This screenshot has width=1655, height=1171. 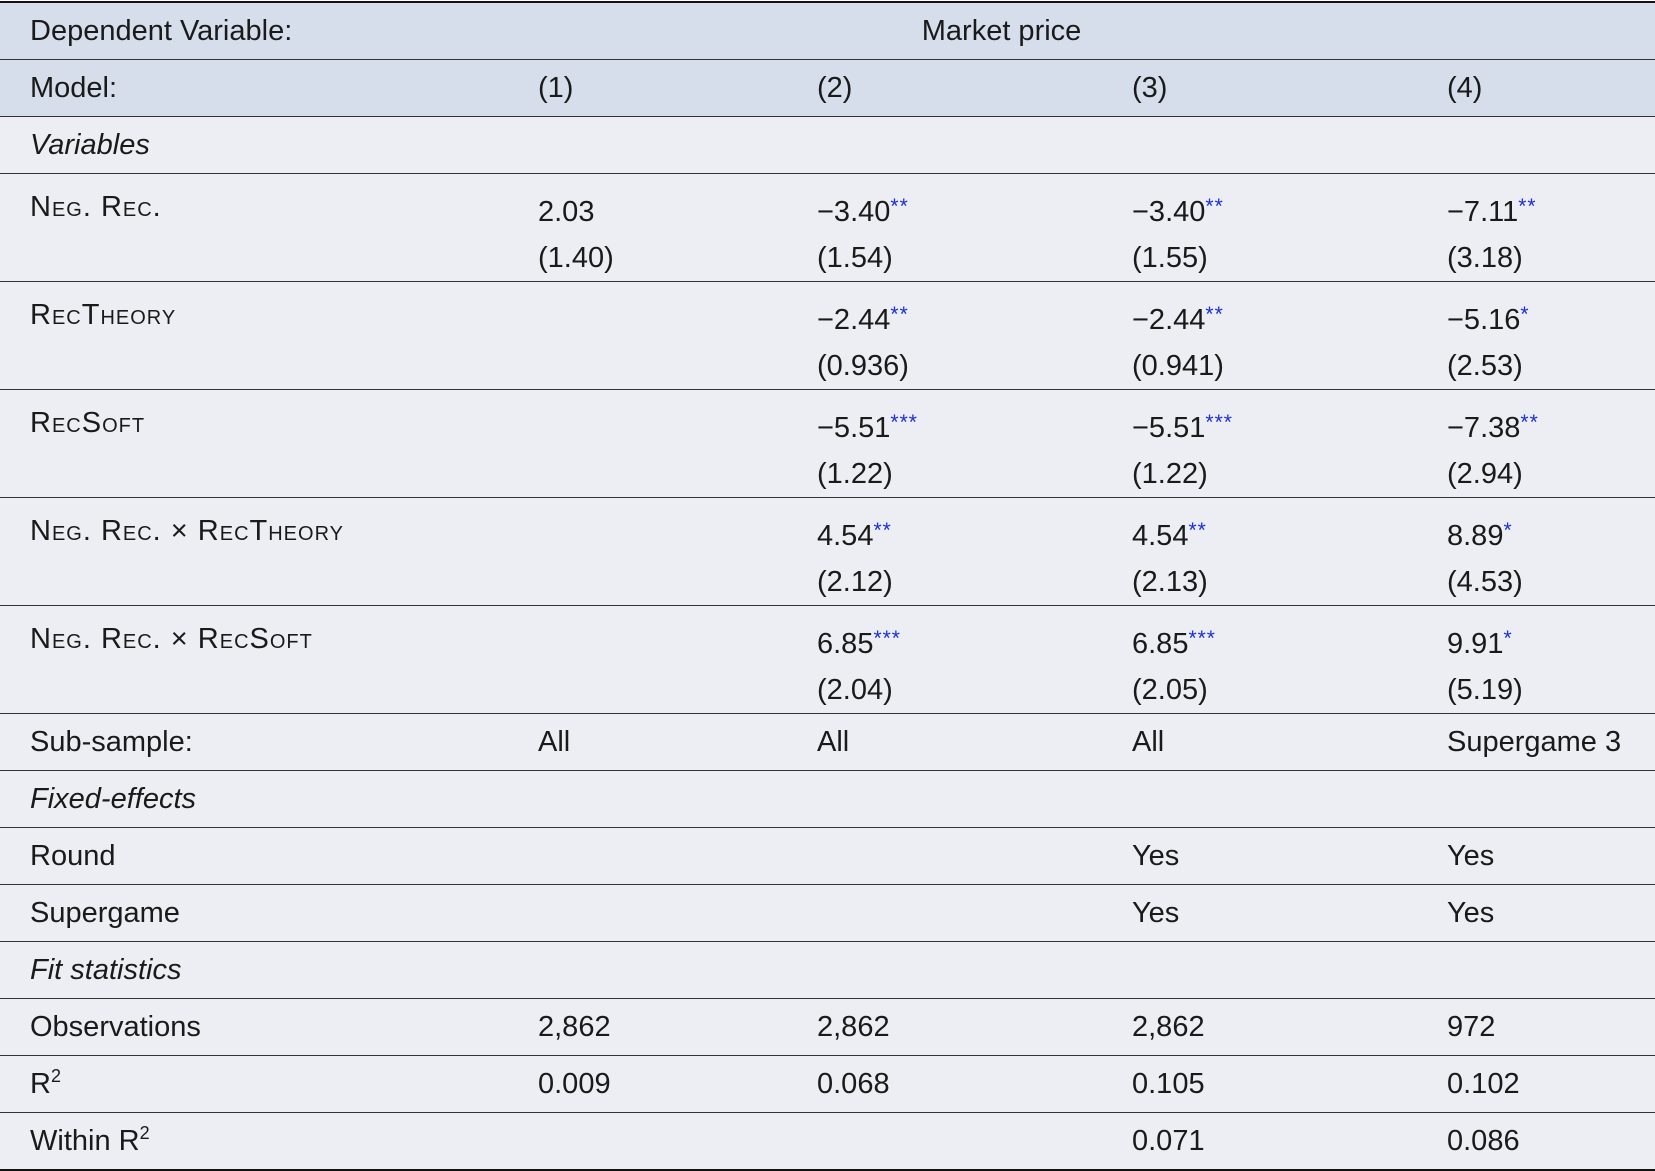 I want to click on standard-error: (1.40), so click(x=576, y=258).